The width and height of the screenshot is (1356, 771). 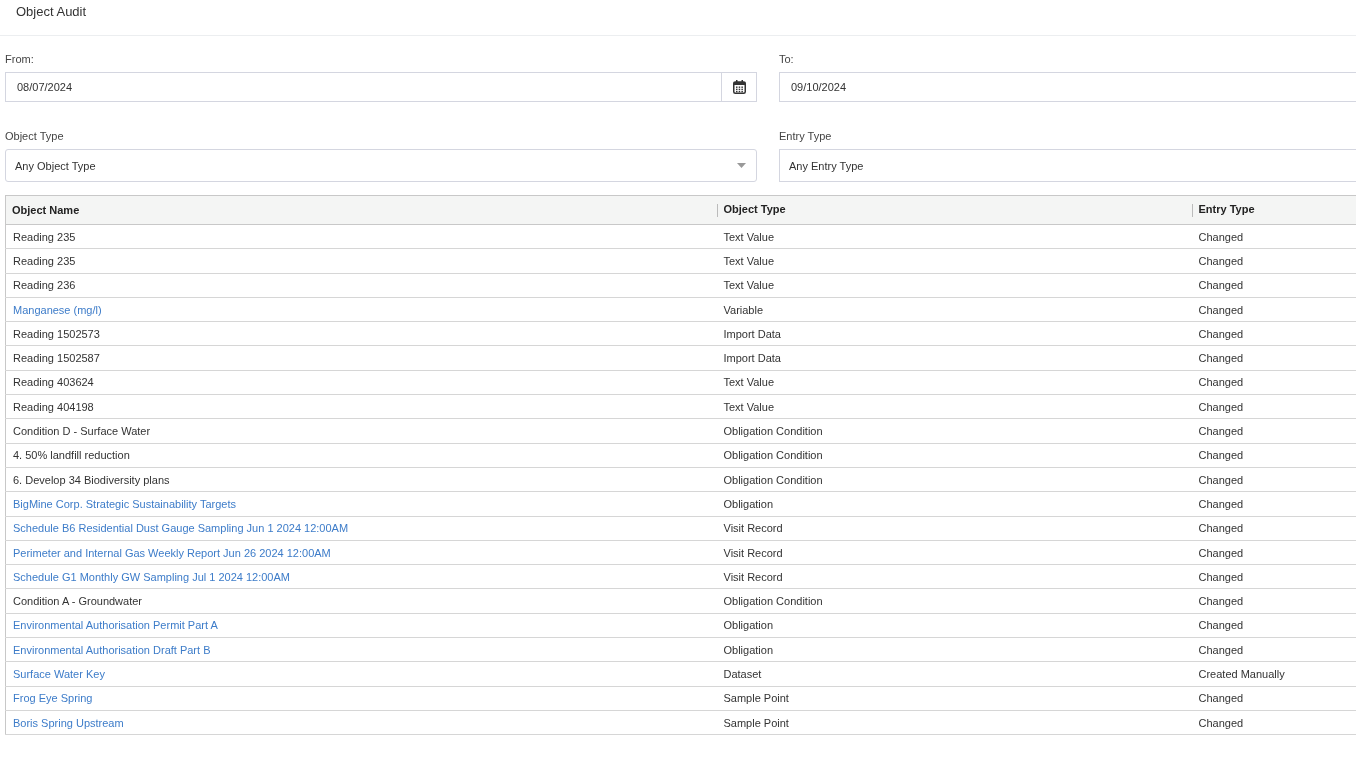 What do you see at coordinates (151, 576) in the screenshot?
I see `object-link: Schedule G1 Monthly GW Sampling Jul 1 2024 12:00AM` at bounding box center [151, 576].